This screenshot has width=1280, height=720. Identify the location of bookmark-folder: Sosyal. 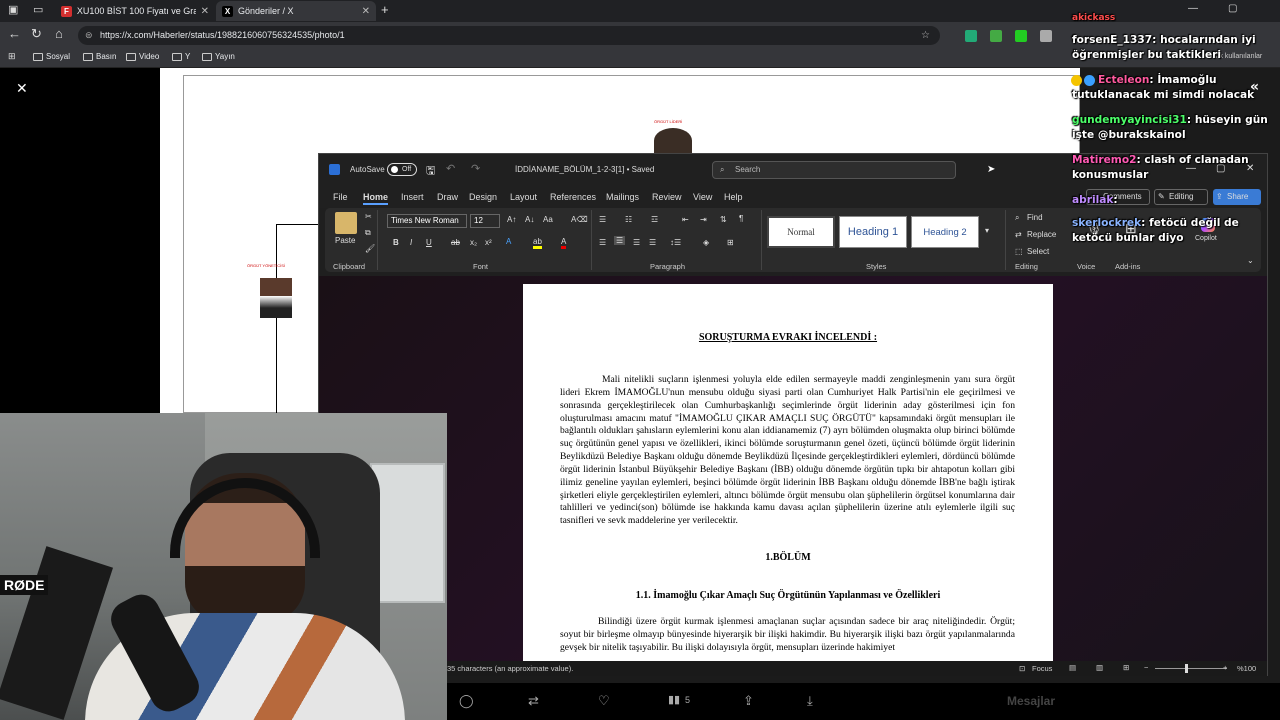
(51, 56).